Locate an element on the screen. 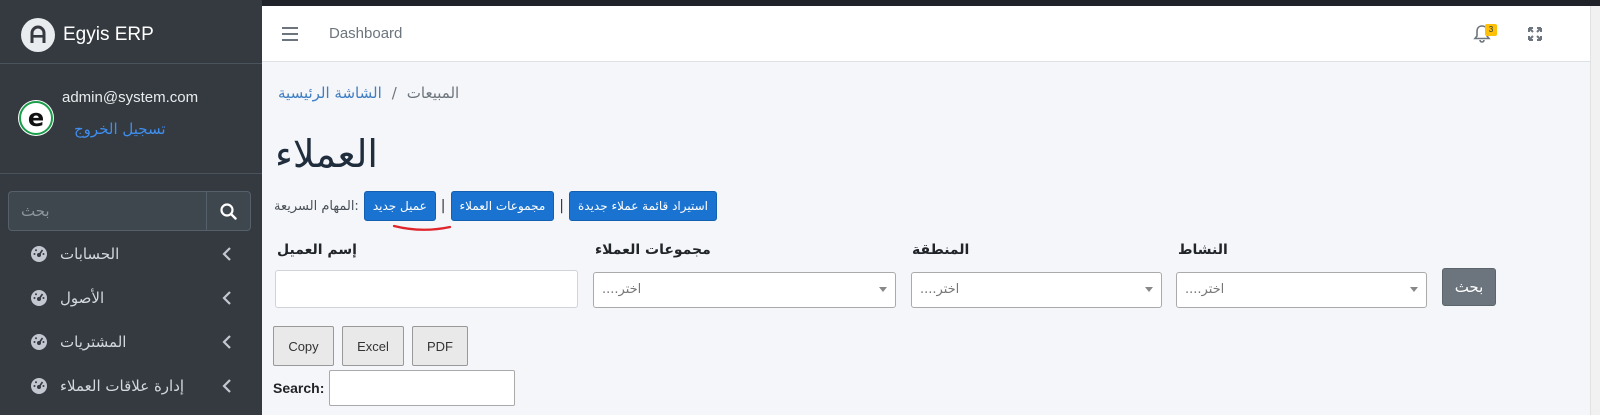 This screenshot has width=1600, height=415. table-search-label: Search: is located at coordinates (299, 388).